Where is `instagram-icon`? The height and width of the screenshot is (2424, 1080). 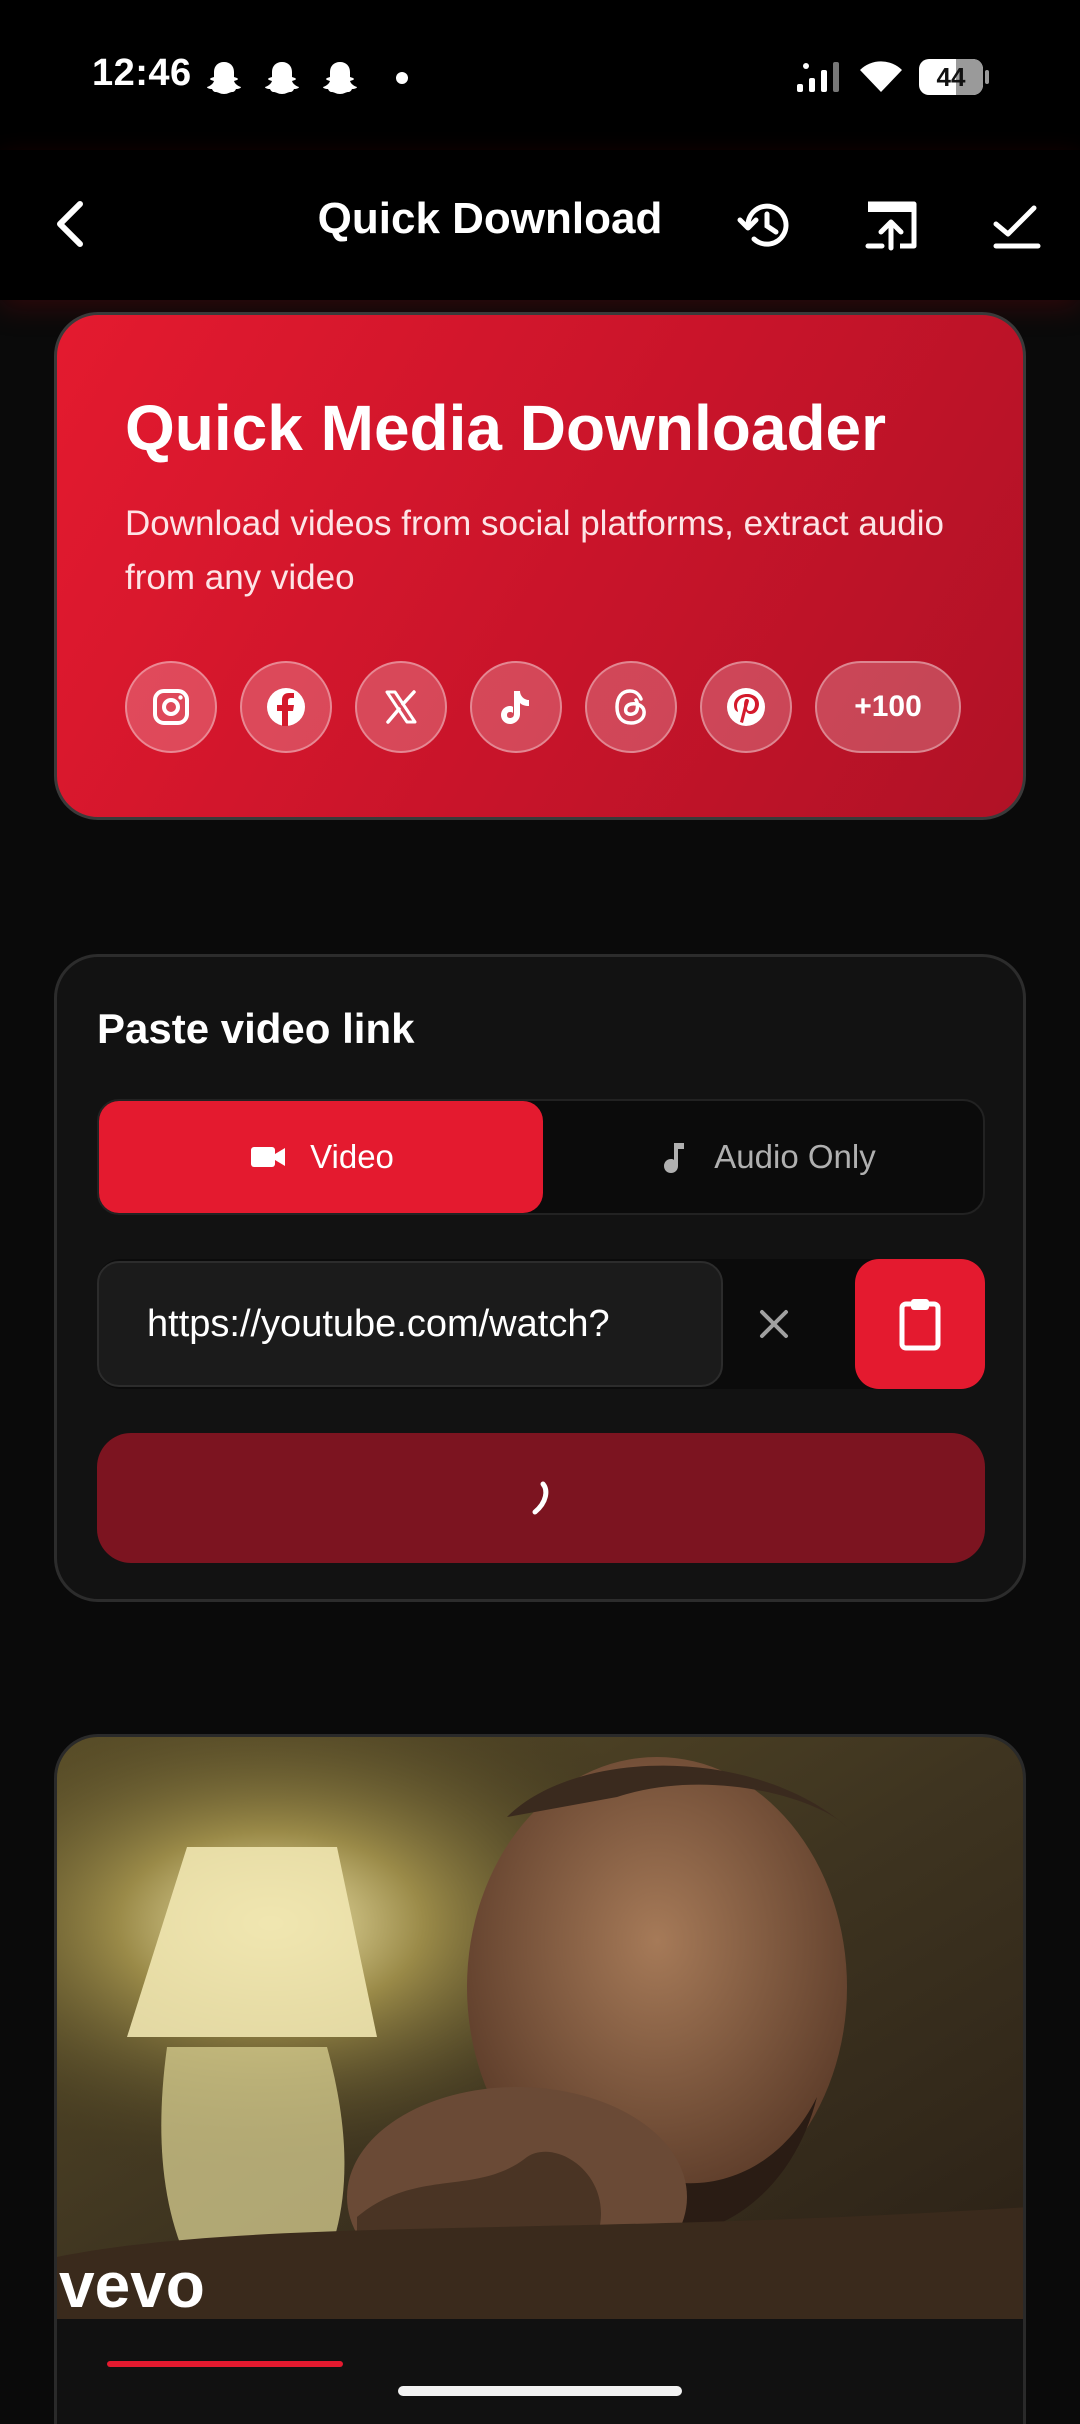 instagram-icon is located at coordinates (171, 707).